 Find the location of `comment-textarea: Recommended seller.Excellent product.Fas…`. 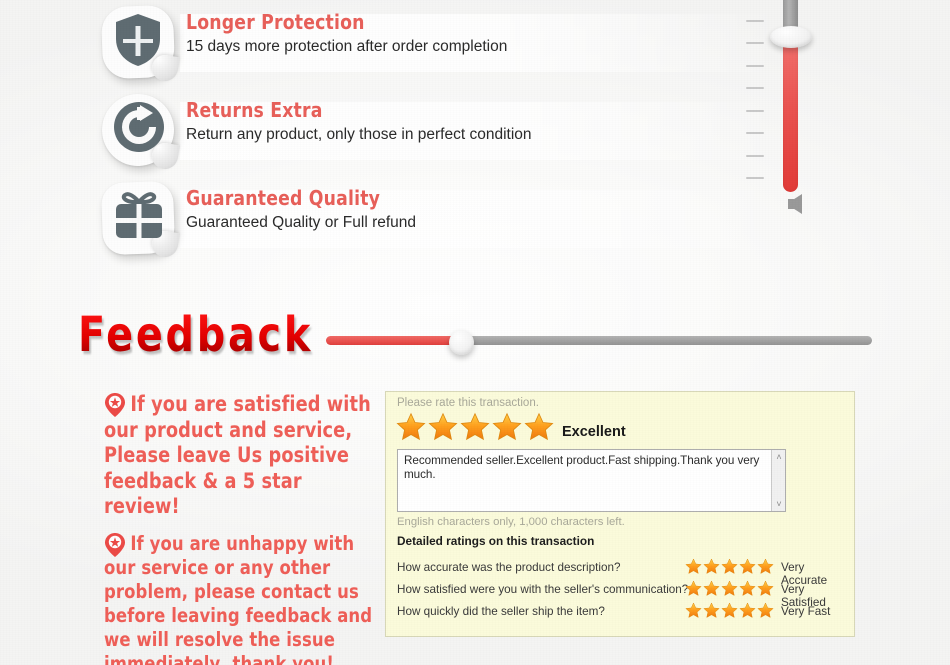

comment-textarea: Recommended seller.Excellent product.Fas… is located at coordinates (591, 480).